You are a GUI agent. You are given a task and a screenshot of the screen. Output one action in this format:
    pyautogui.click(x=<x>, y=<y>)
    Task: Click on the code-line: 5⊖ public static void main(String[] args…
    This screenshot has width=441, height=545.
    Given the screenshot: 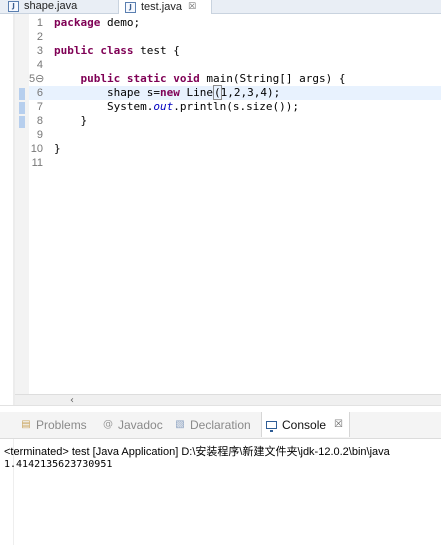 What is the action you would take?
    pyautogui.click(x=187, y=78)
    